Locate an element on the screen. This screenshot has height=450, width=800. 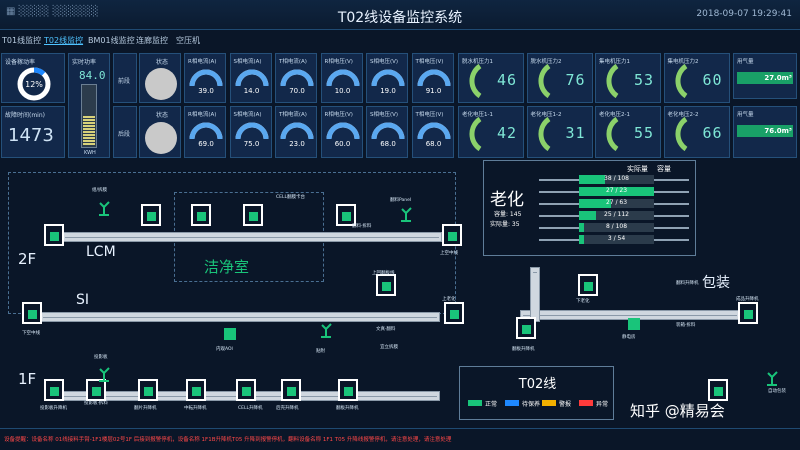
gauge-value: 60.0 is located at coordinates (342, 144).